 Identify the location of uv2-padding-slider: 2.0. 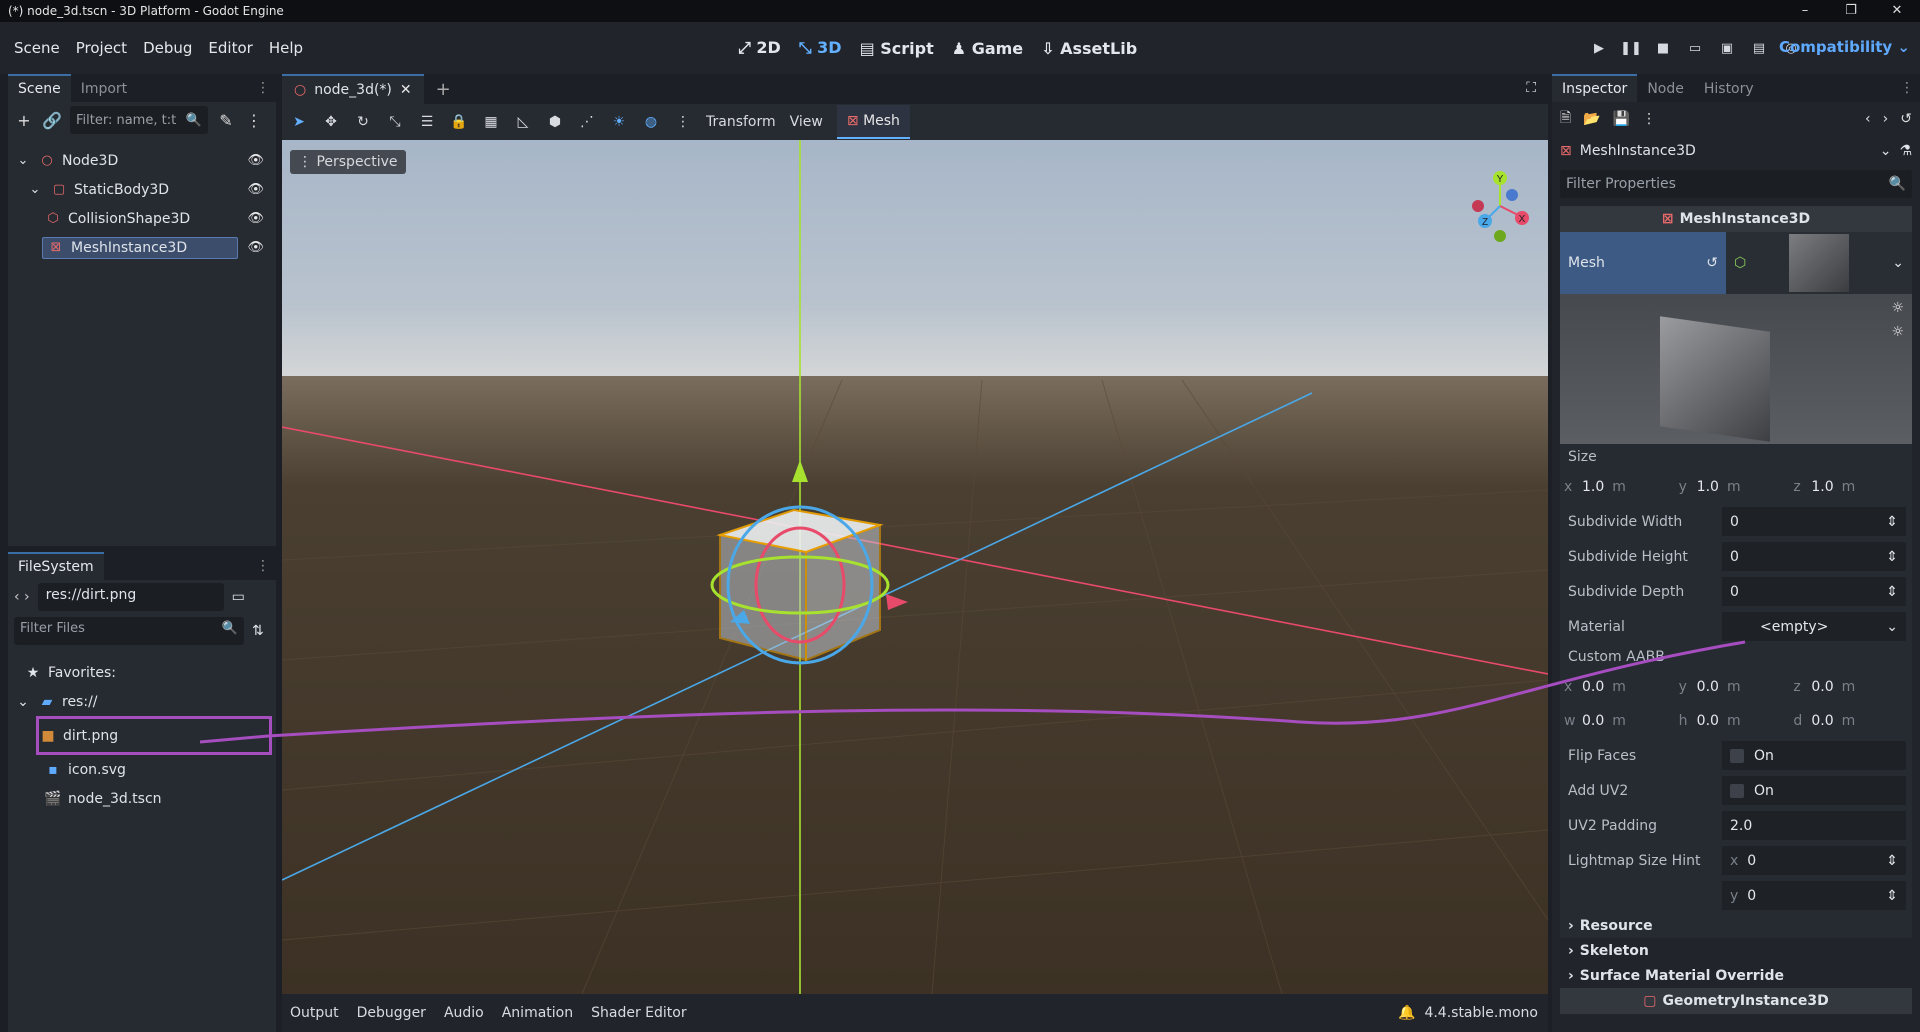
(1814, 825).